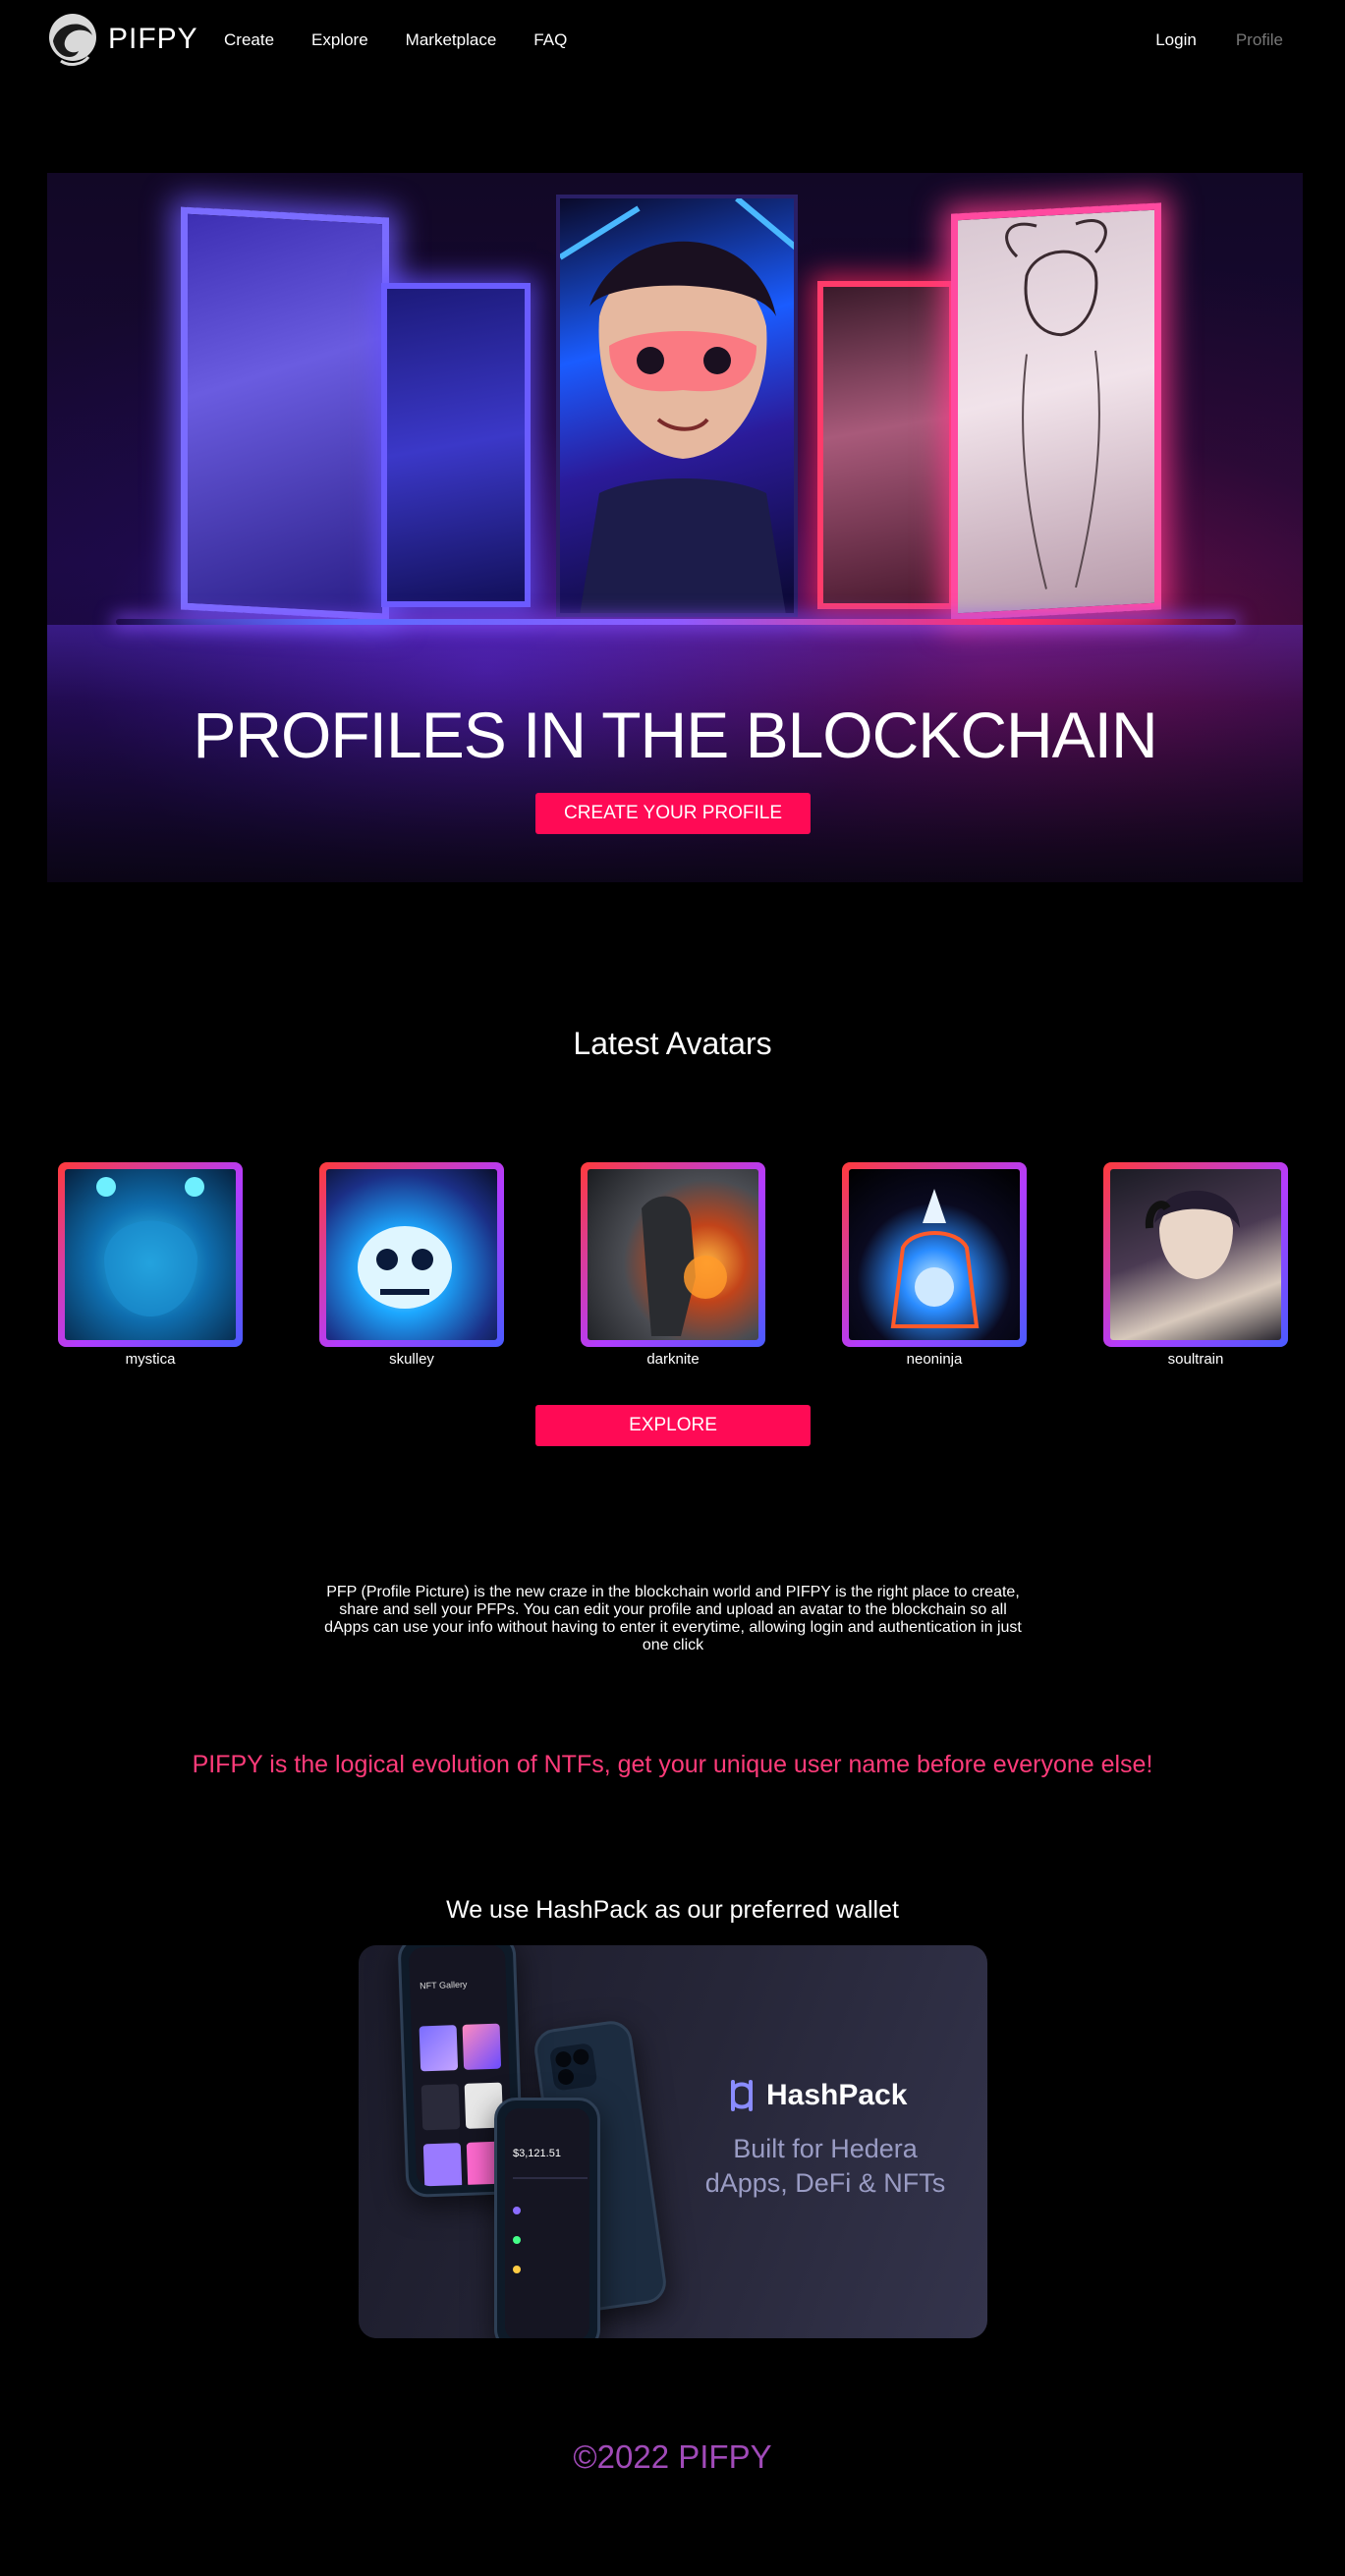  What do you see at coordinates (150, 1359) in the screenshot?
I see `avatar-username: mystica` at bounding box center [150, 1359].